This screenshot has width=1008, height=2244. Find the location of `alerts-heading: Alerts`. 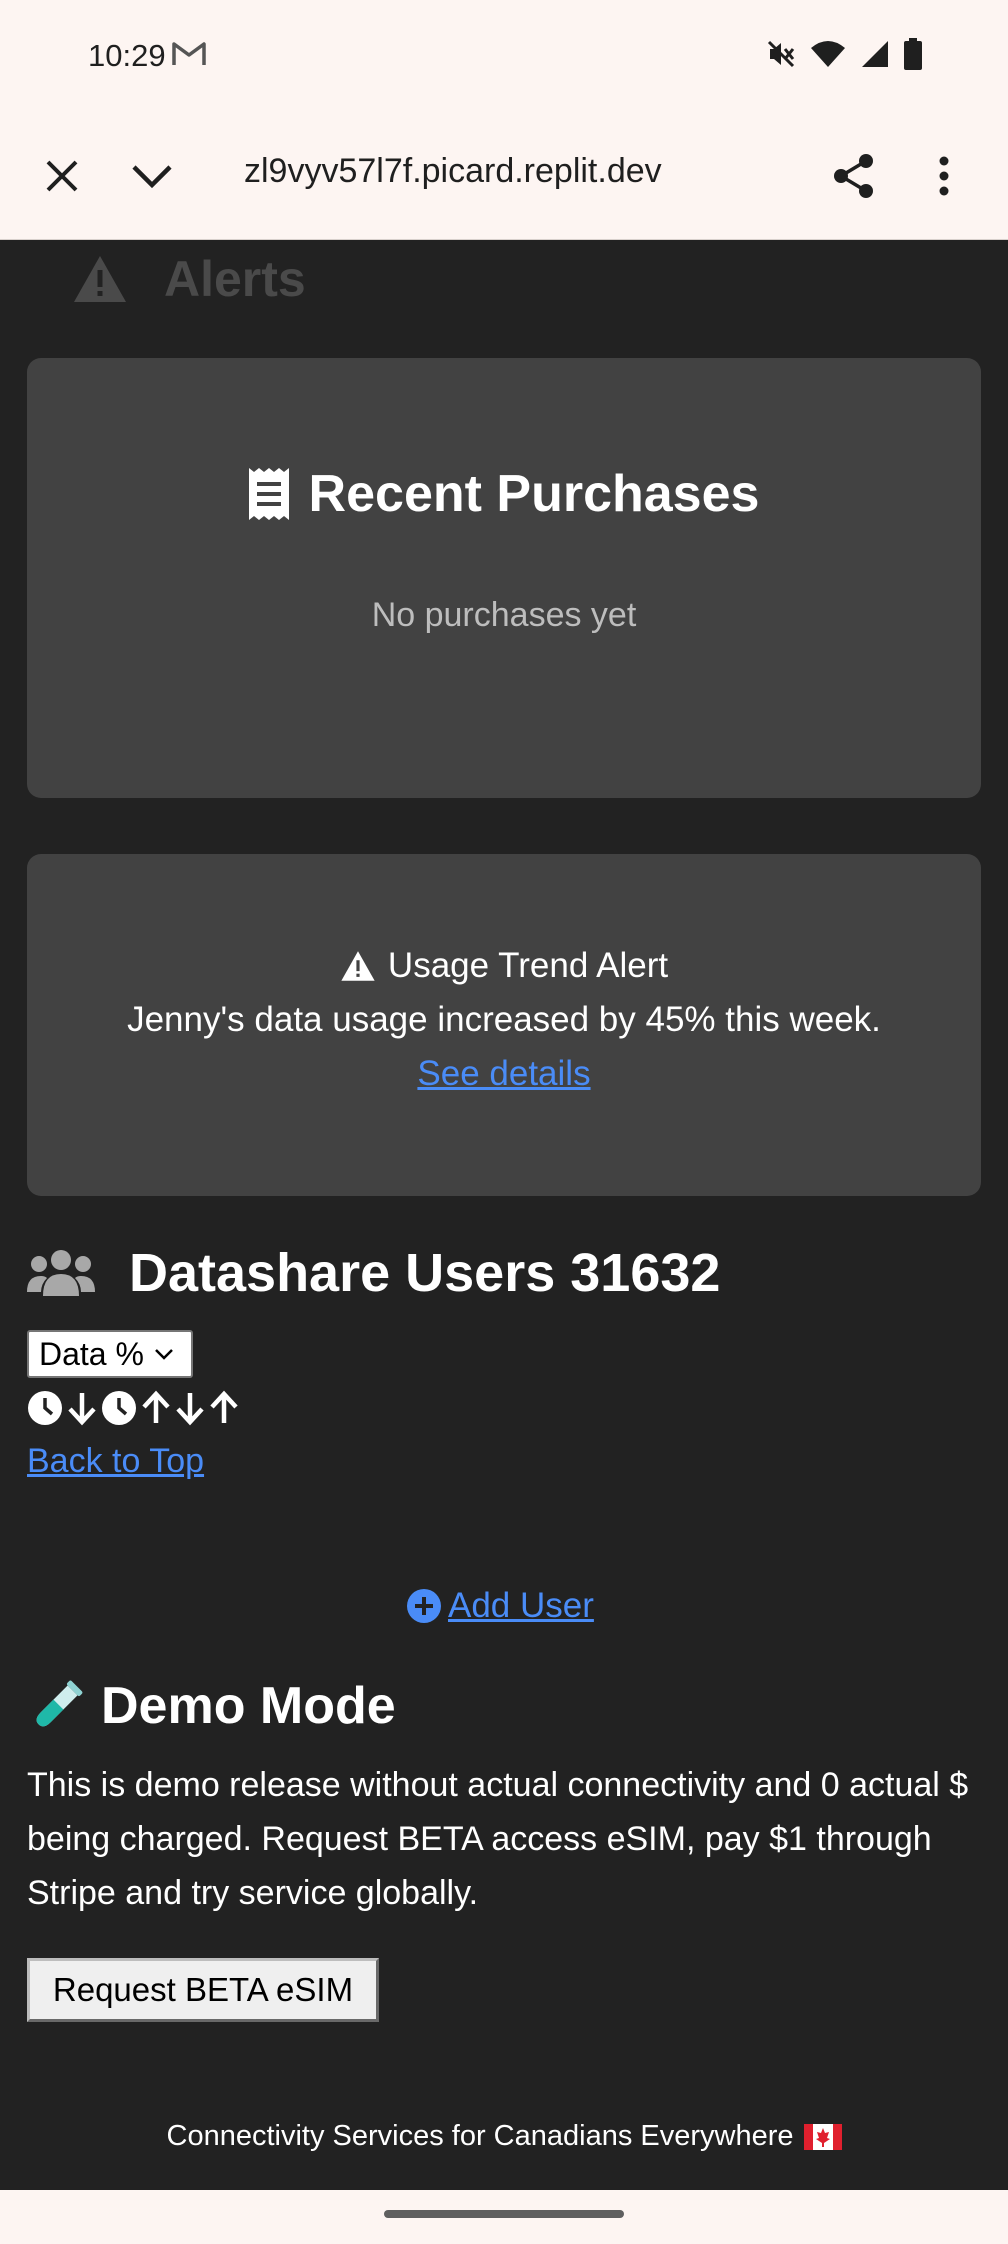

alerts-heading: Alerts is located at coordinates (189, 279).